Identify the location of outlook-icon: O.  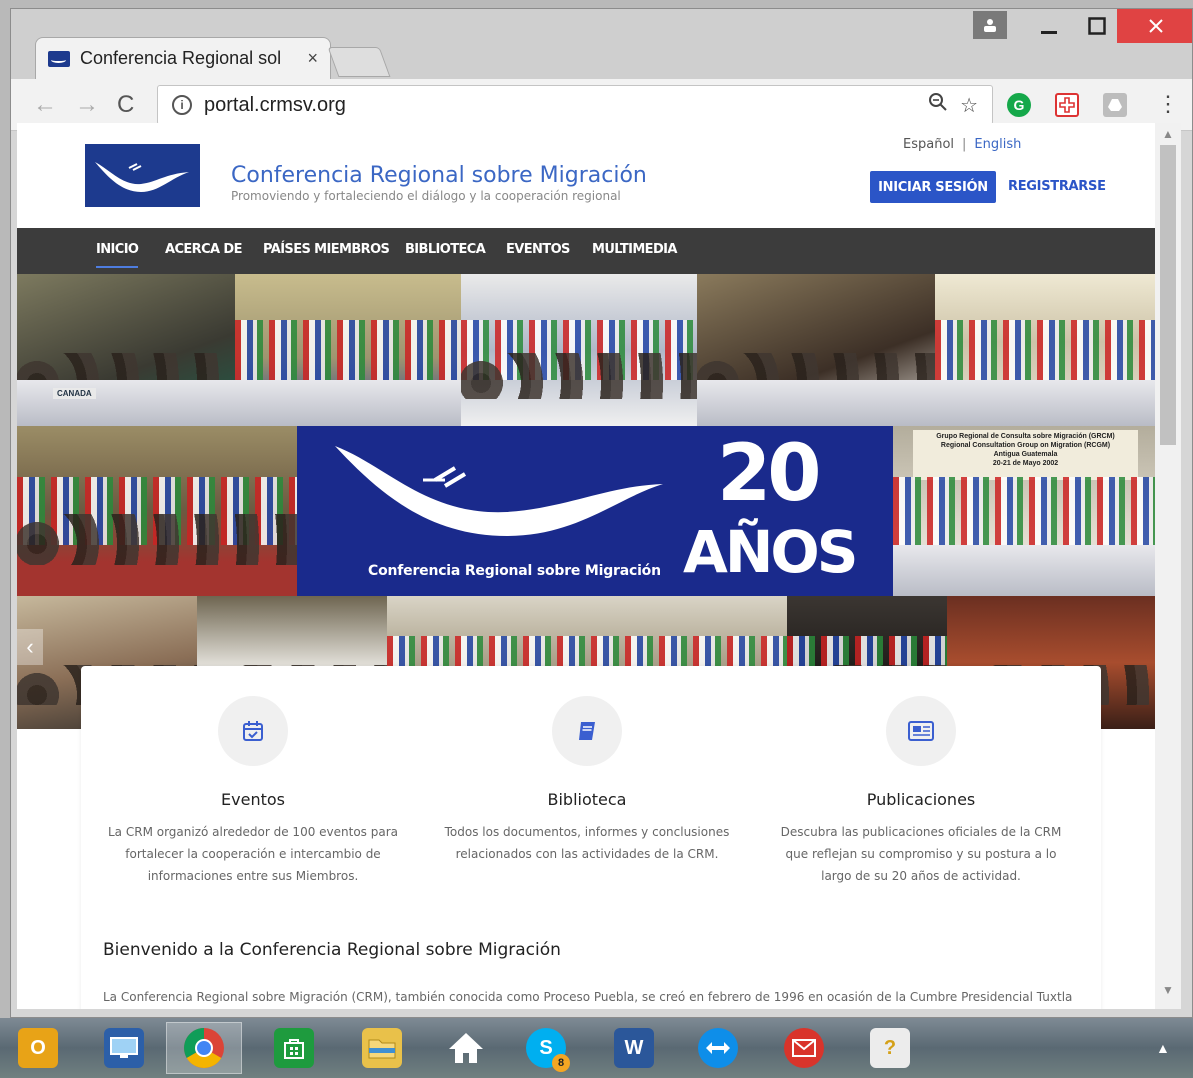
(38, 1048).